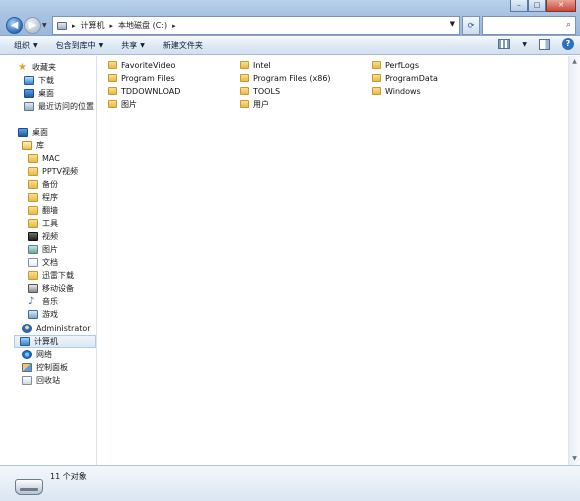  What do you see at coordinates (141, 78) in the screenshot?
I see `folder-item: Program Files` at bounding box center [141, 78].